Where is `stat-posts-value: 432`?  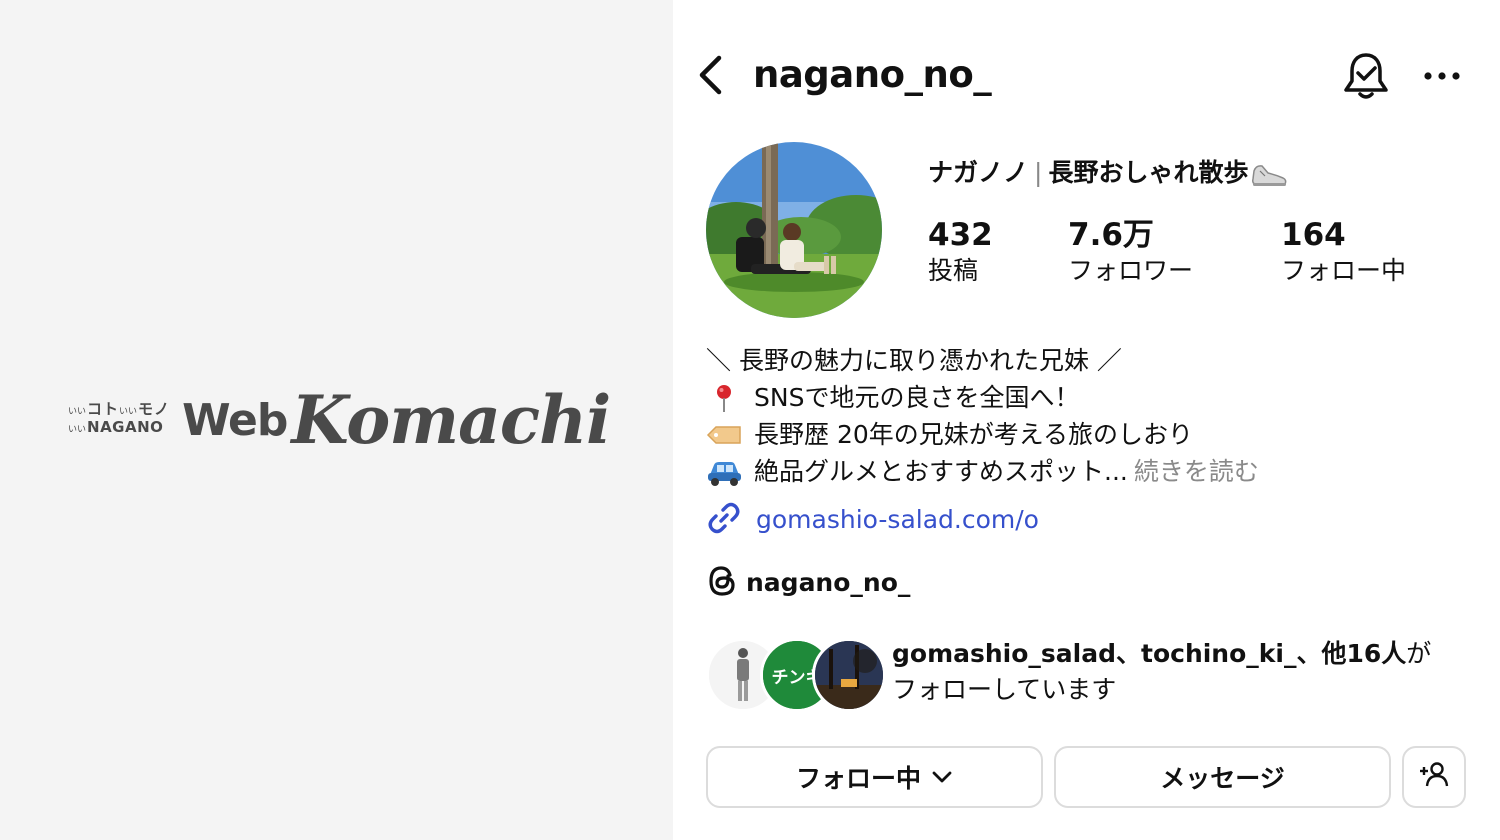 stat-posts-value: 432 is located at coordinates (960, 235).